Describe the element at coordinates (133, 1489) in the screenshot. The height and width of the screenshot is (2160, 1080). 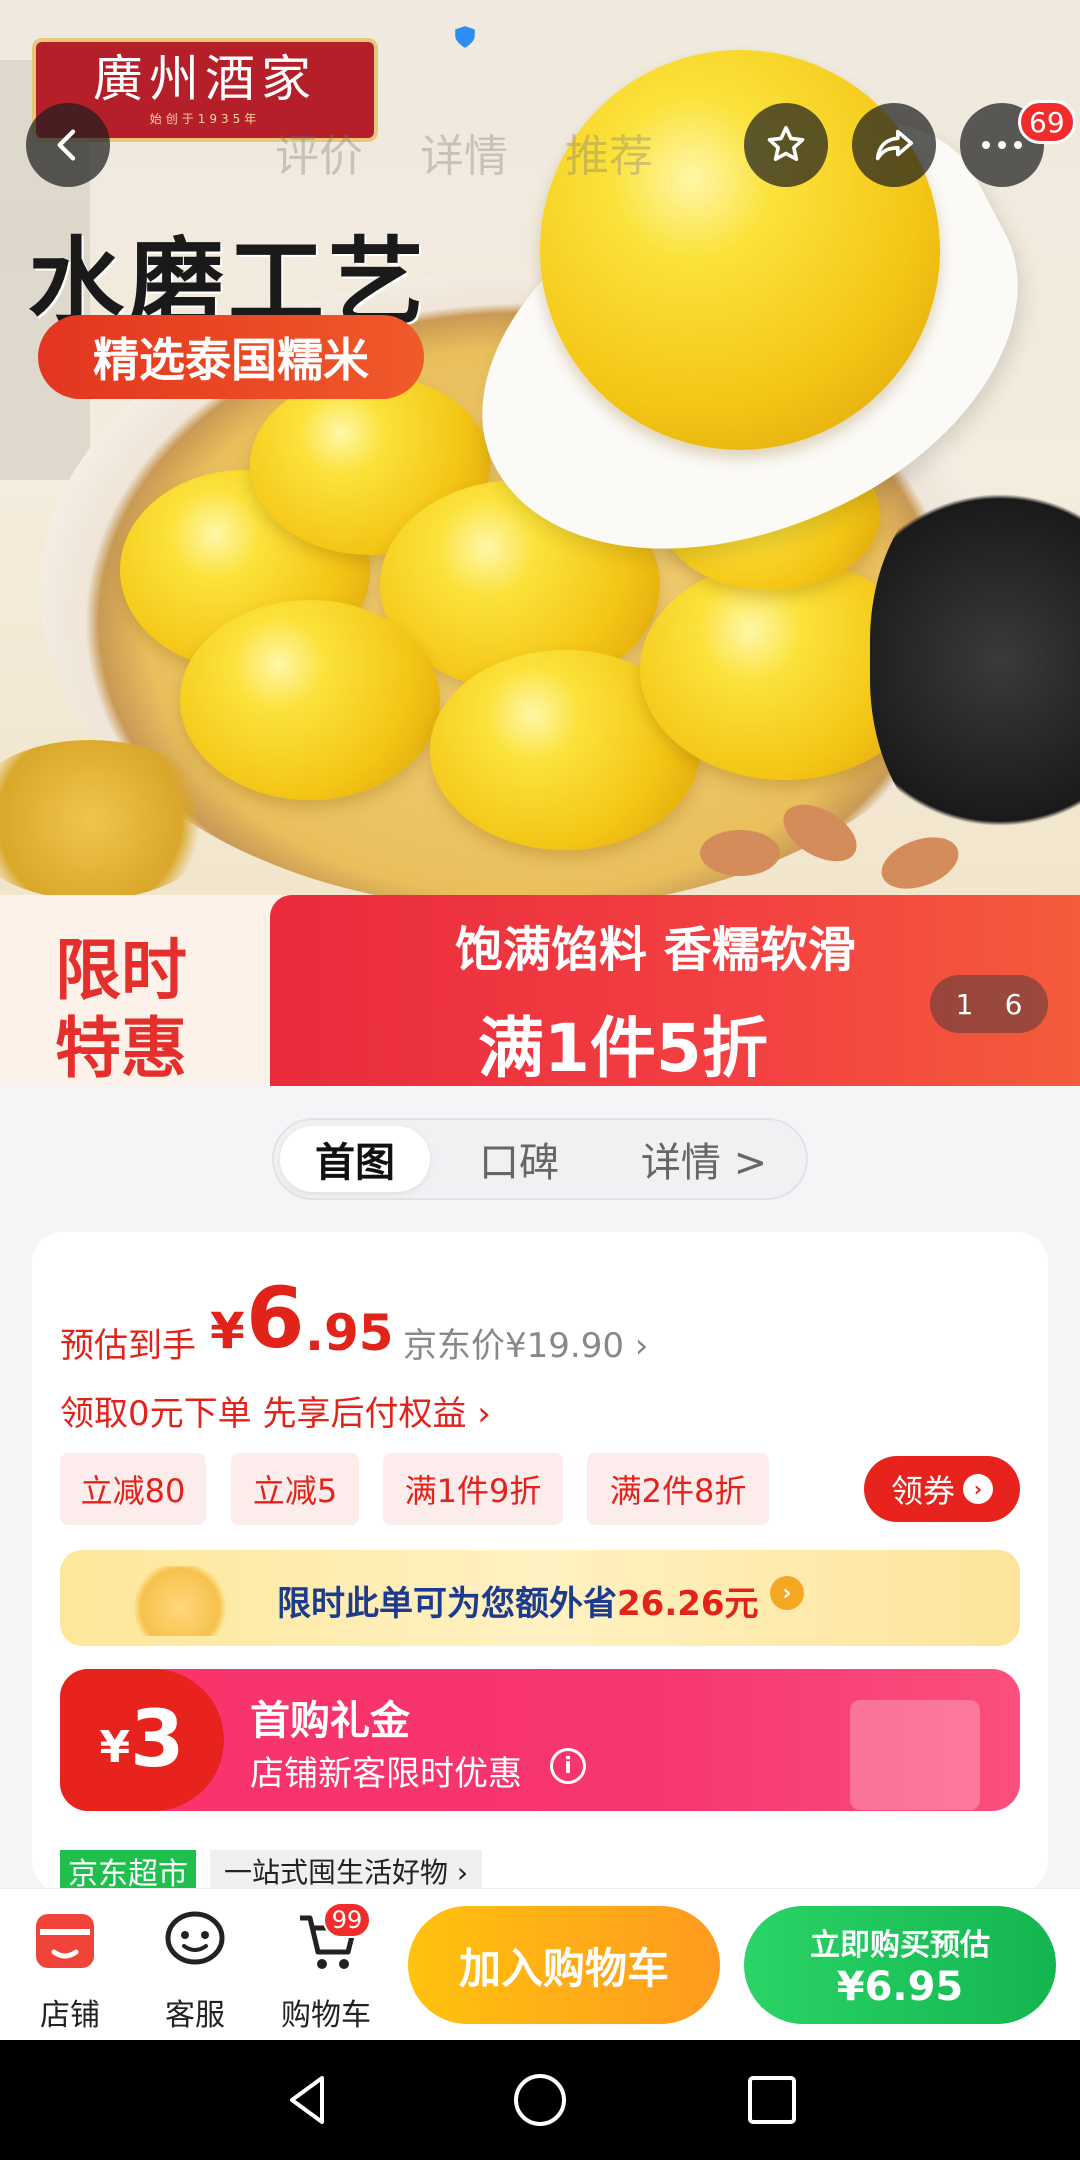
I see `coupon-chip: 立减80` at that location.